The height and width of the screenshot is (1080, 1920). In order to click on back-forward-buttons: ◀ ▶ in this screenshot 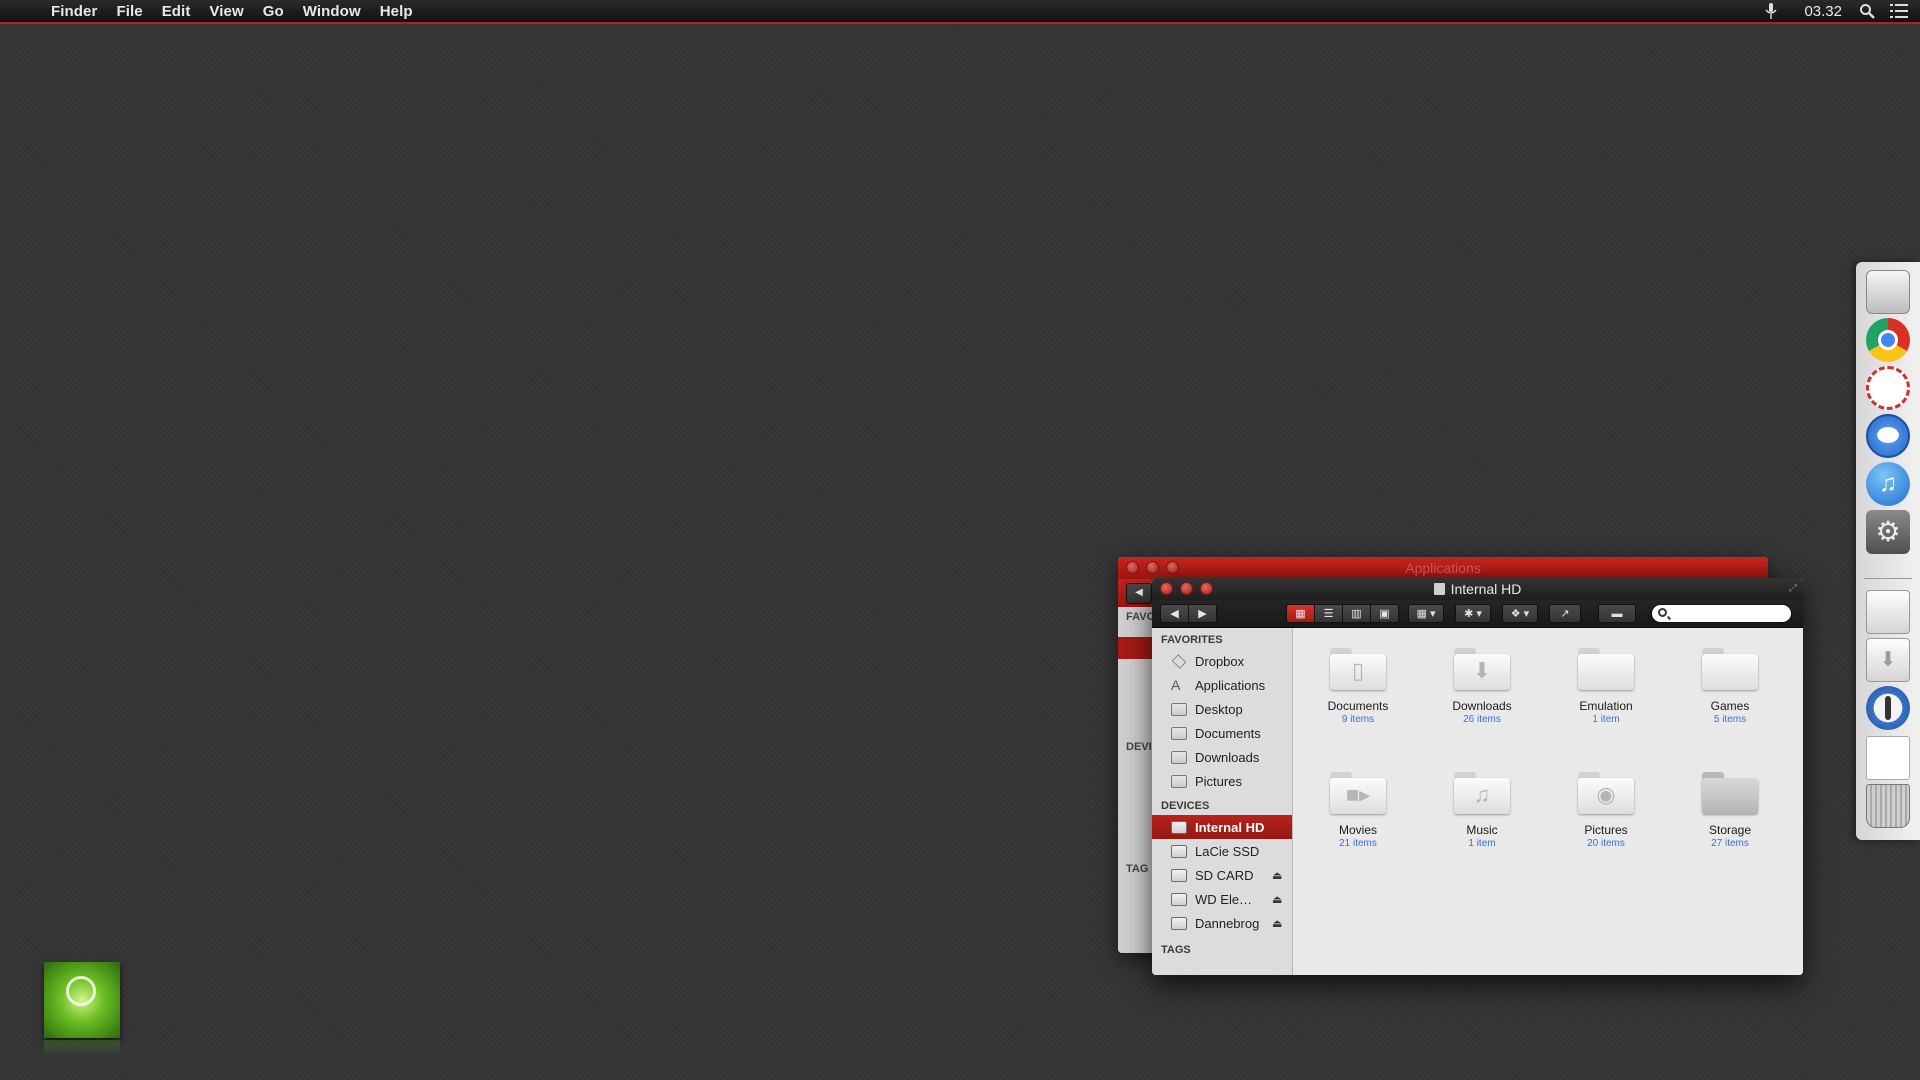, I will do `click(1188, 613)`.